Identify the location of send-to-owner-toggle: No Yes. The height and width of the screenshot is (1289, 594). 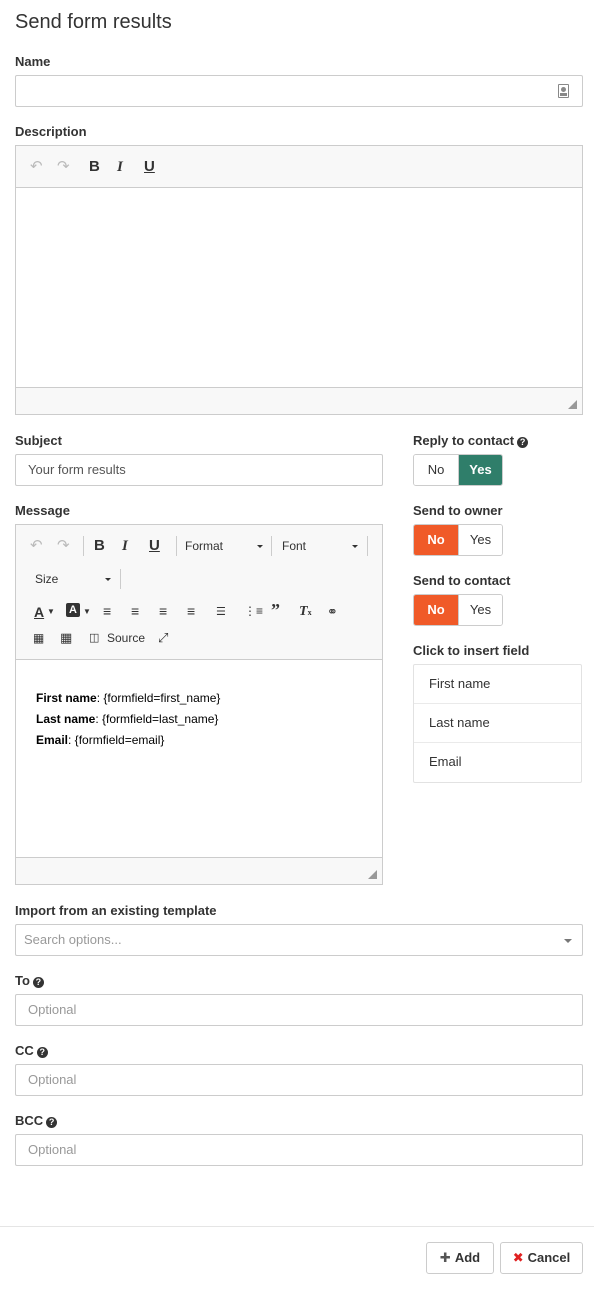
(458, 540).